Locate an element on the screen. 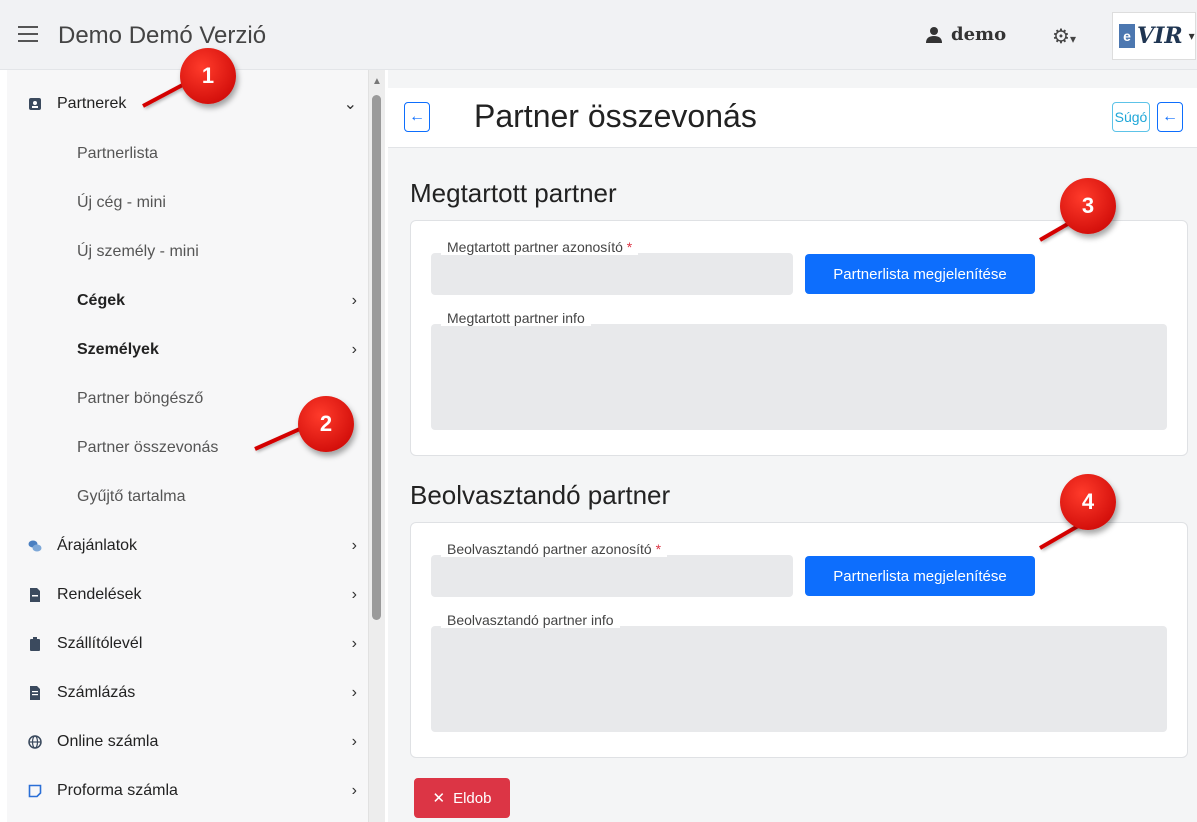  evir-logo-menu: e VIR ▾ is located at coordinates (1154, 36).